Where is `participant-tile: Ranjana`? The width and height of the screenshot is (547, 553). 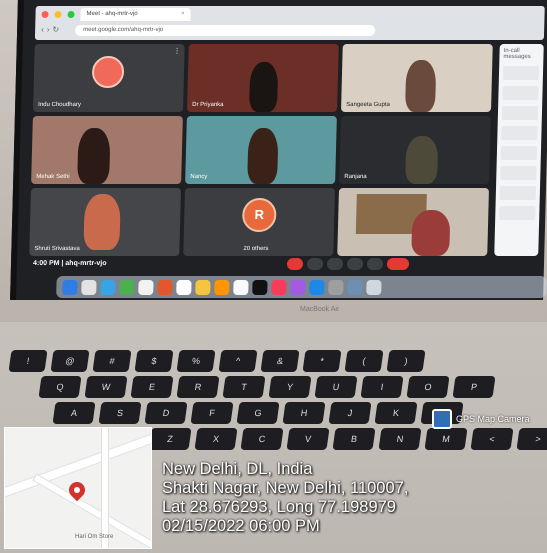 participant-tile: Ranjana is located at coordinates (415, 150).